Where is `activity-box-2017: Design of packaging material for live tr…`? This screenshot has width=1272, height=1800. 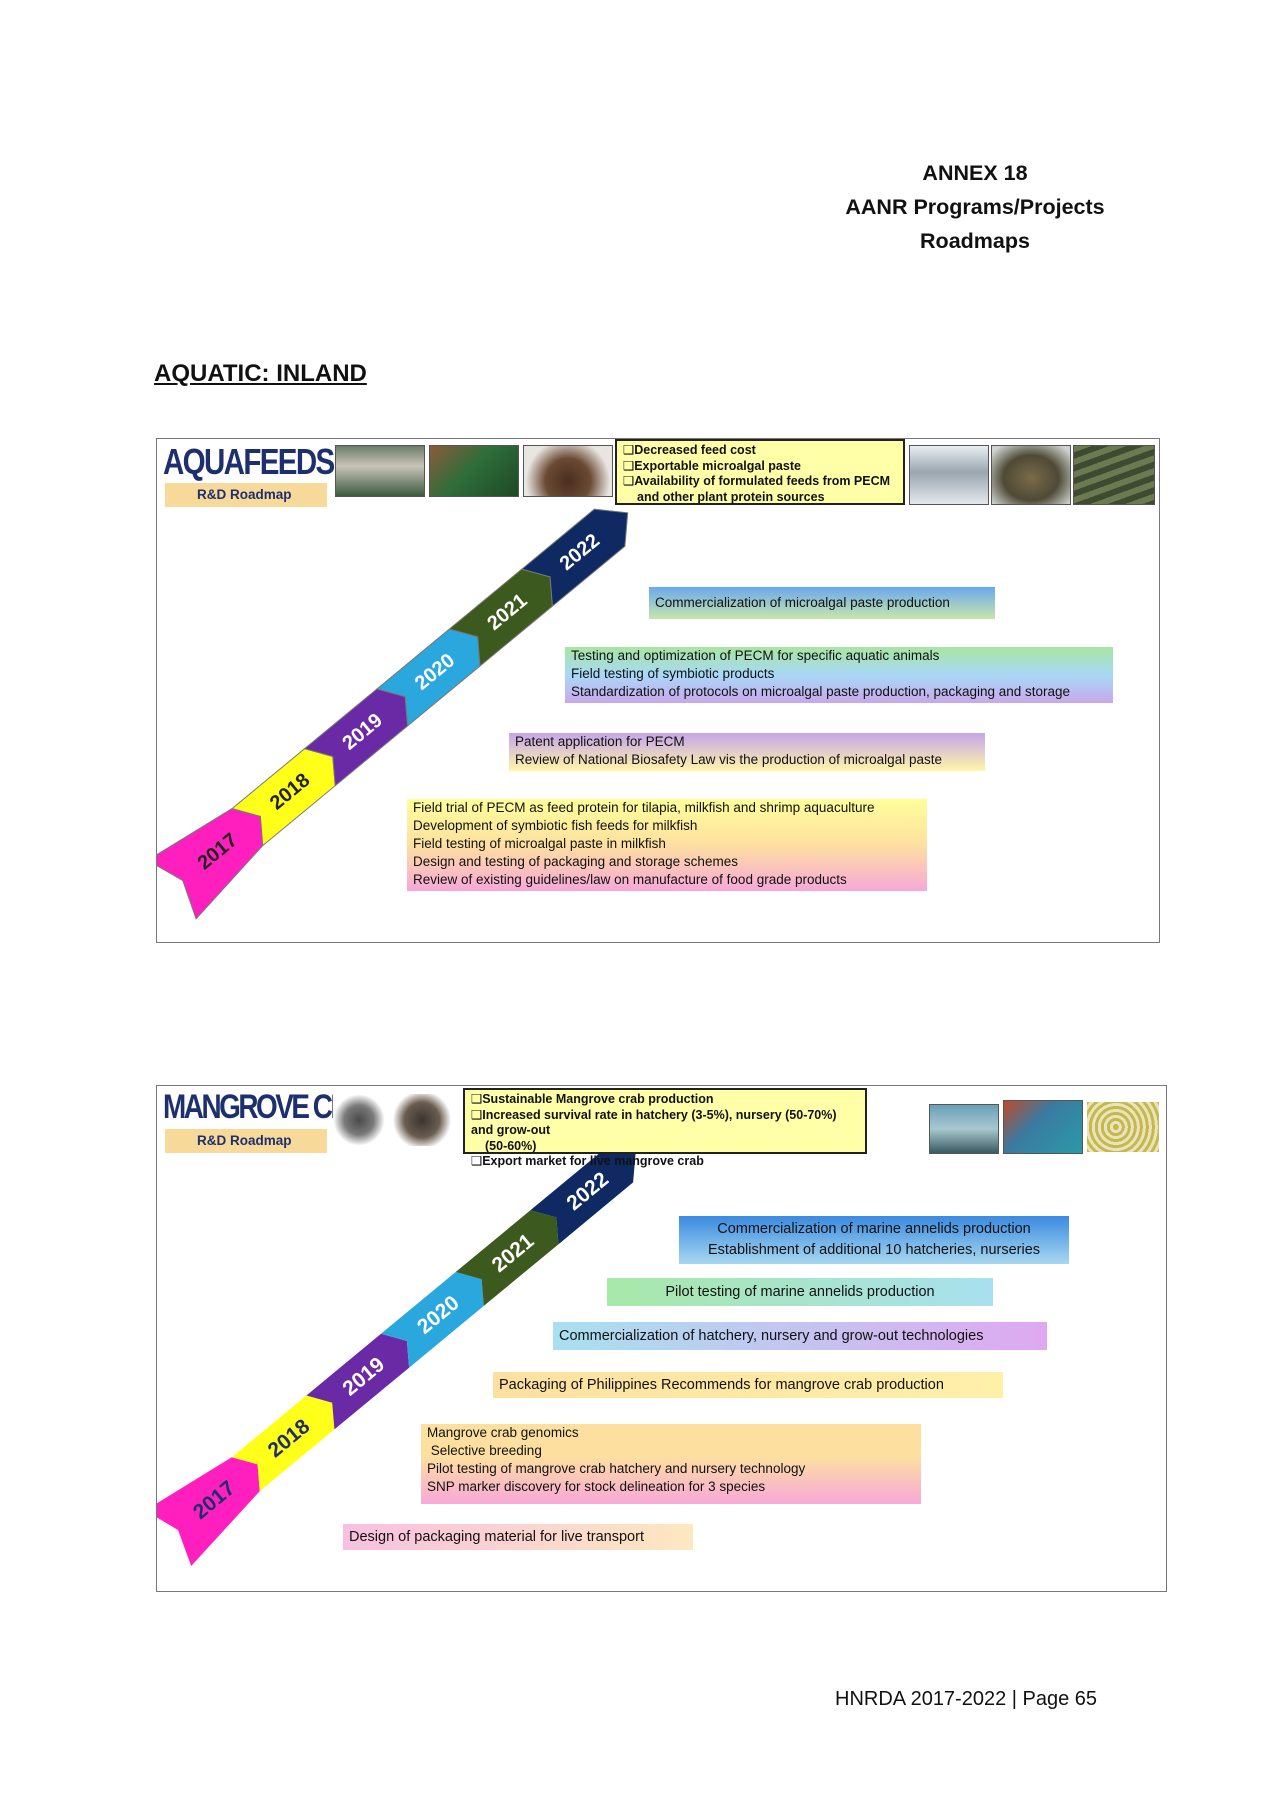 activity-box-2017: Design of packaging material for live tr… is located at coordinates (518, 1537).